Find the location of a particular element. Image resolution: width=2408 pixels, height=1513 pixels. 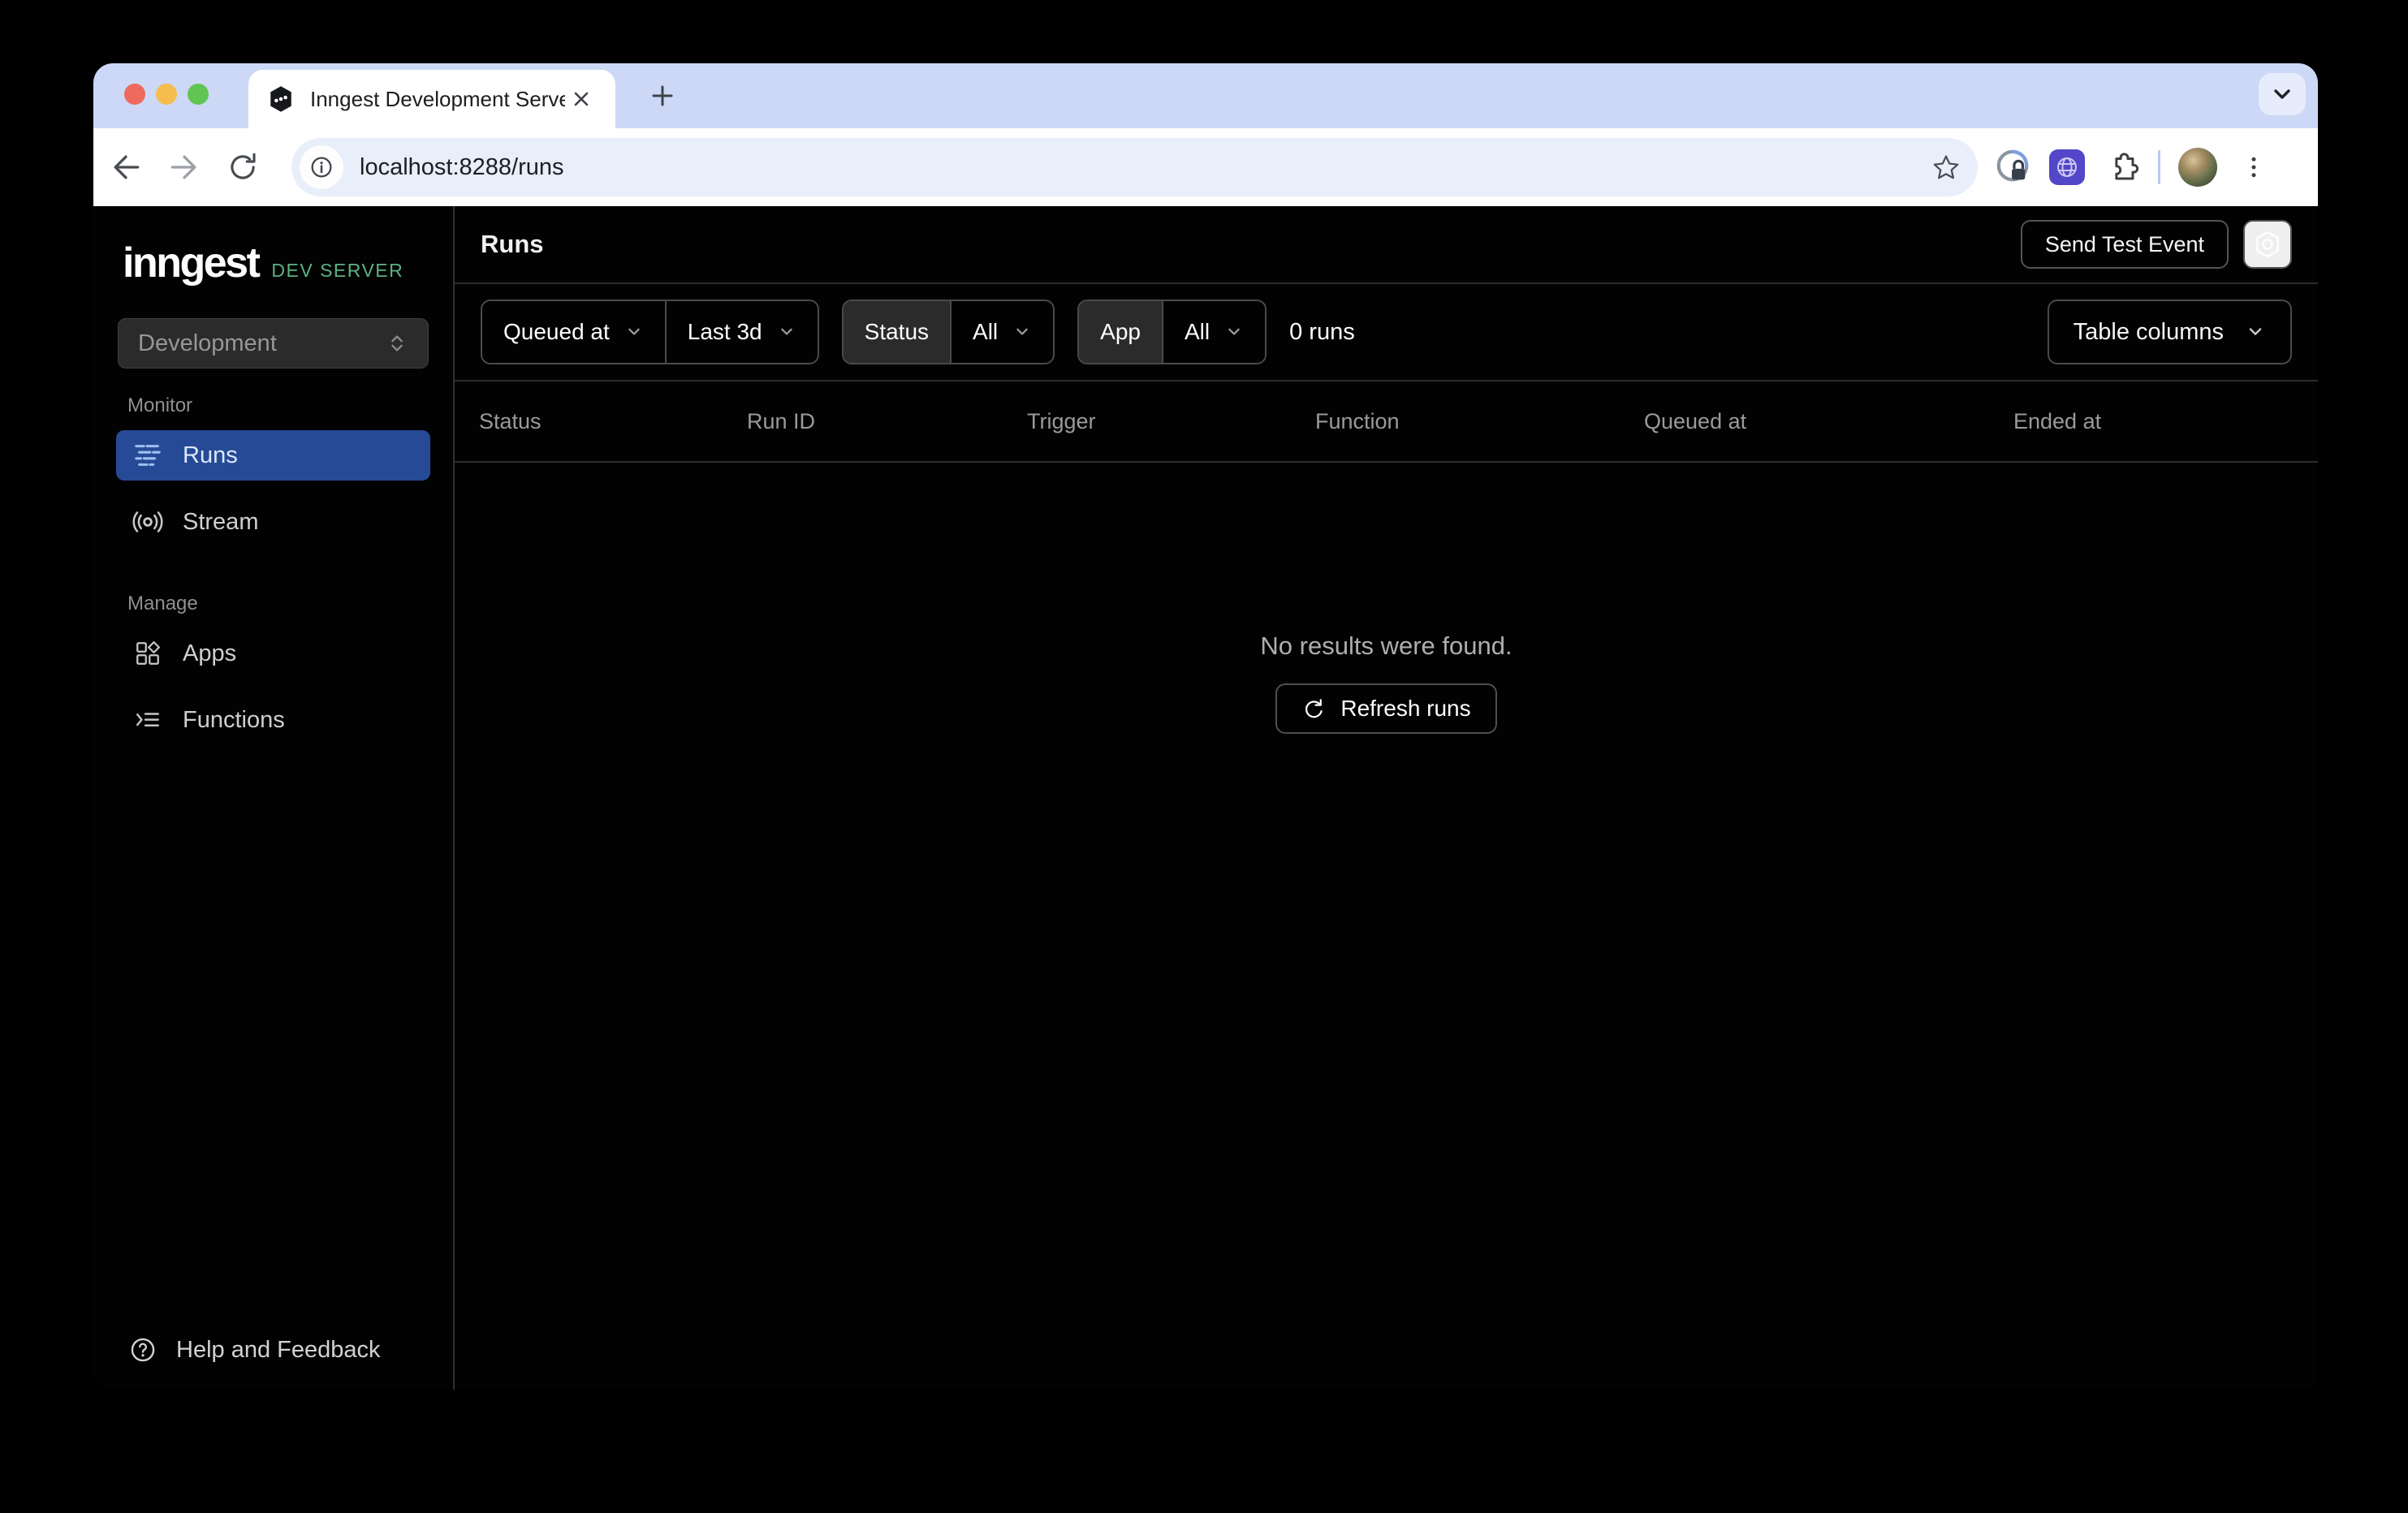

status-filter-value: All is located at coordinates (986, 331).